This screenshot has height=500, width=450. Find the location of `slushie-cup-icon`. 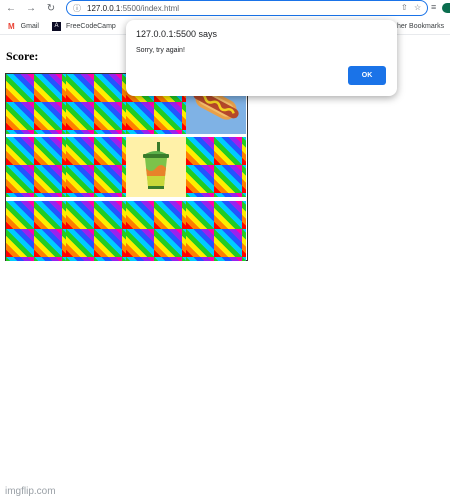

slushie-cup-icon is located at coordinates (156, 165).